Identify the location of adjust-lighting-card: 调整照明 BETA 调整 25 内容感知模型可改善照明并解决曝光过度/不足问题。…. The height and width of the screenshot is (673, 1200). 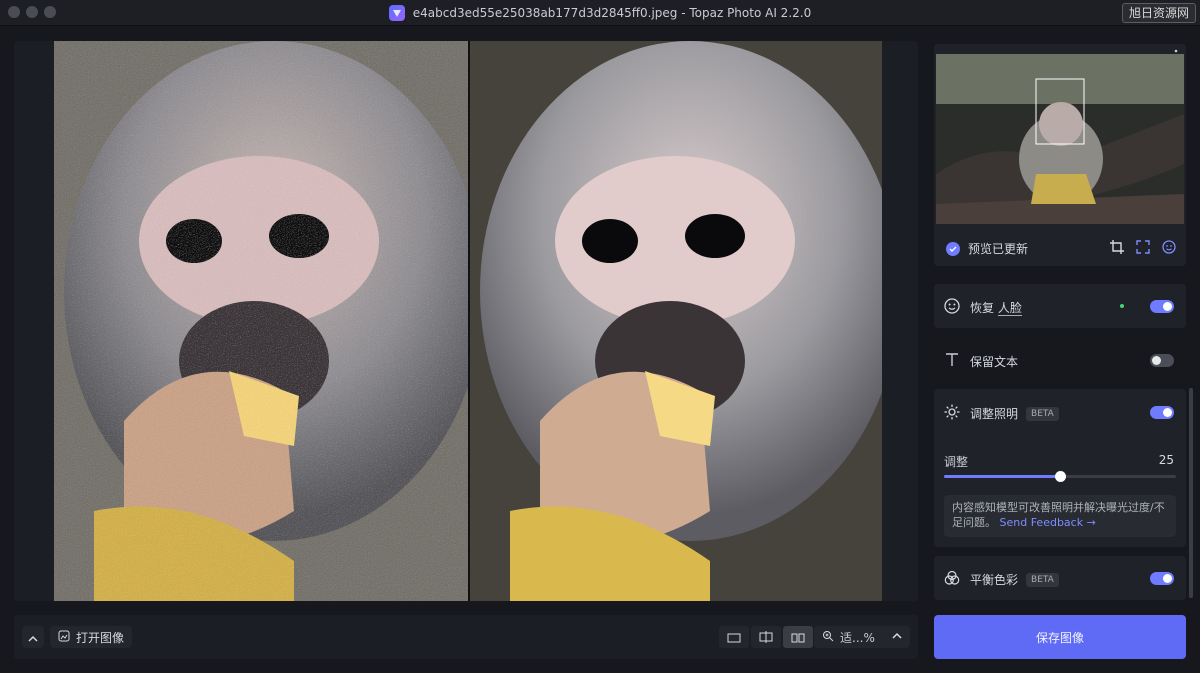
(1060, 468).